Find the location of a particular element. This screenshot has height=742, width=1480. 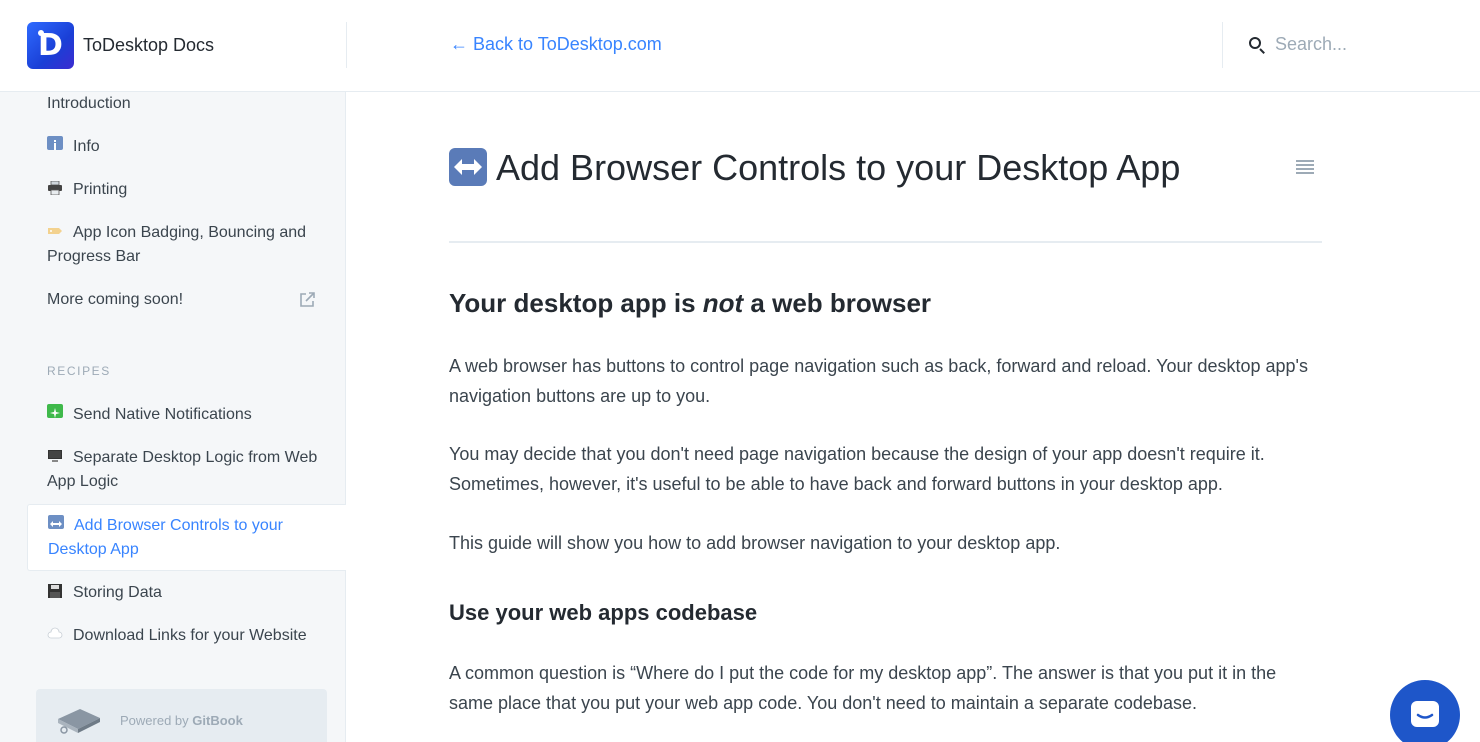

sidebar-item-send-native-notifications: Send Native Notifications is located at coordinates (187, 415).